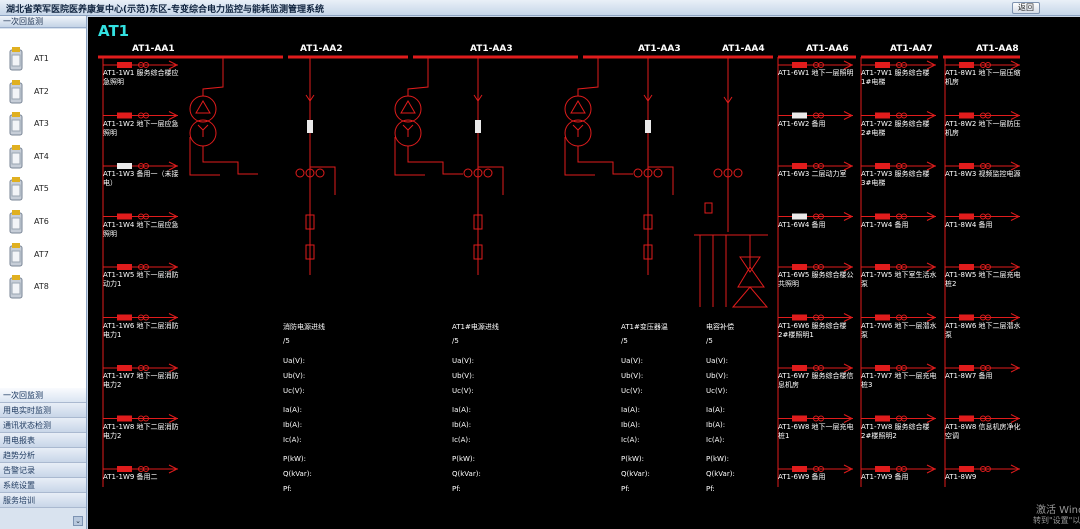  What do you see at coordinates (78, 521) in the screenshot?
I see `scroll-down-icon: ⌄` at bounding box center [78, 521].